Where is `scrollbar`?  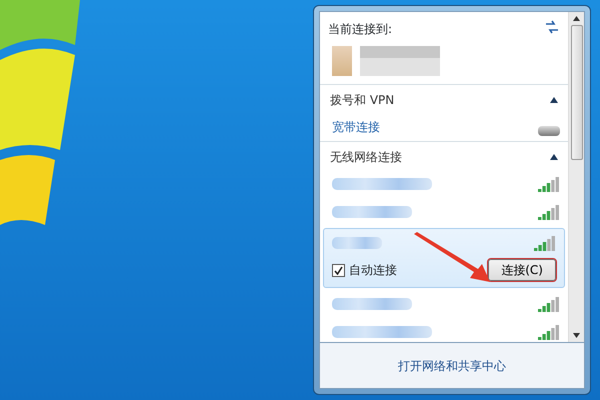 scrollbar is located at coordinates (576, 177).